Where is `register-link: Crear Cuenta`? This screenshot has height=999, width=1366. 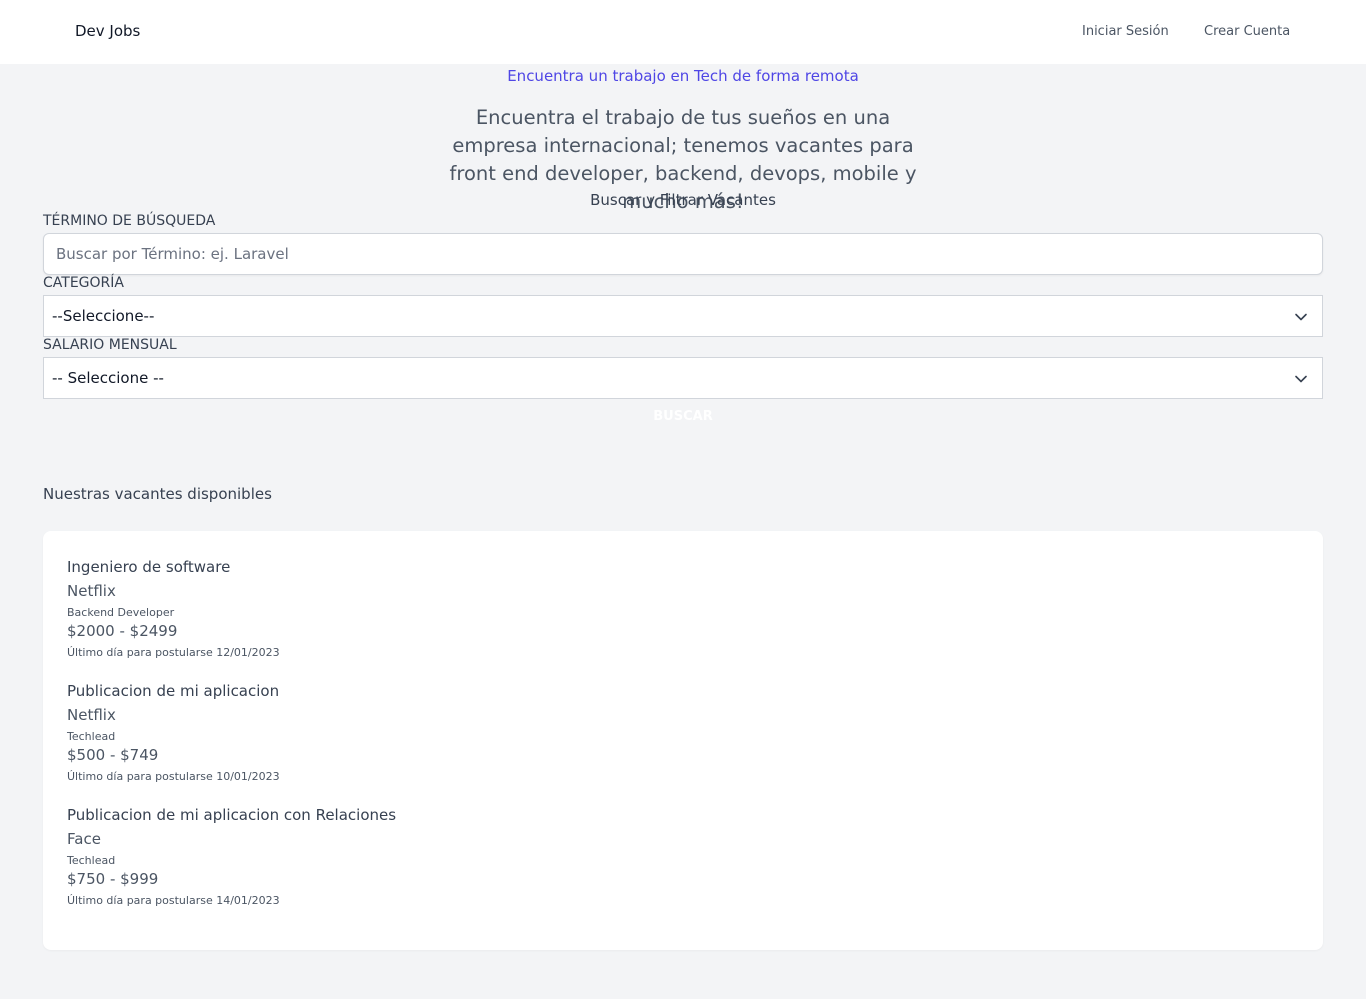
register-link: Crear Cuenta is located at coordinates (1247, 31).